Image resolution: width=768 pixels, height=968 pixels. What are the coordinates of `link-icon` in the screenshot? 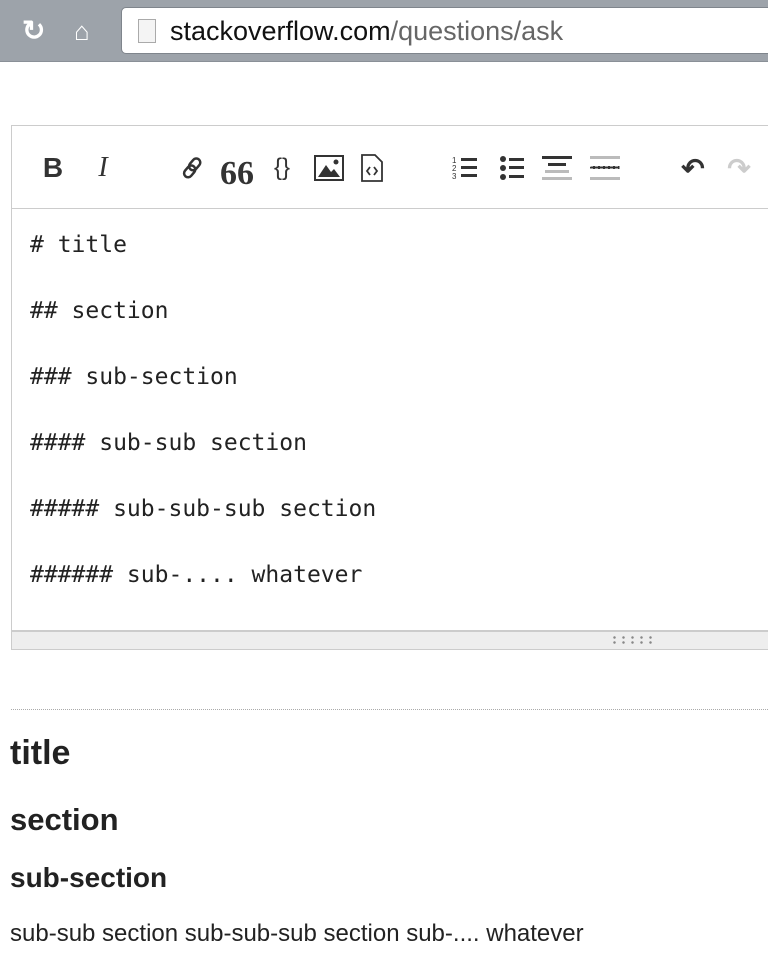 It's located at (192, 168).